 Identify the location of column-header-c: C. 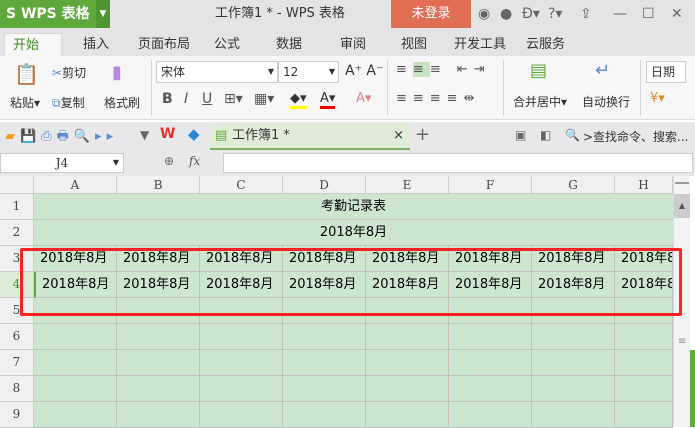
(241, 185).